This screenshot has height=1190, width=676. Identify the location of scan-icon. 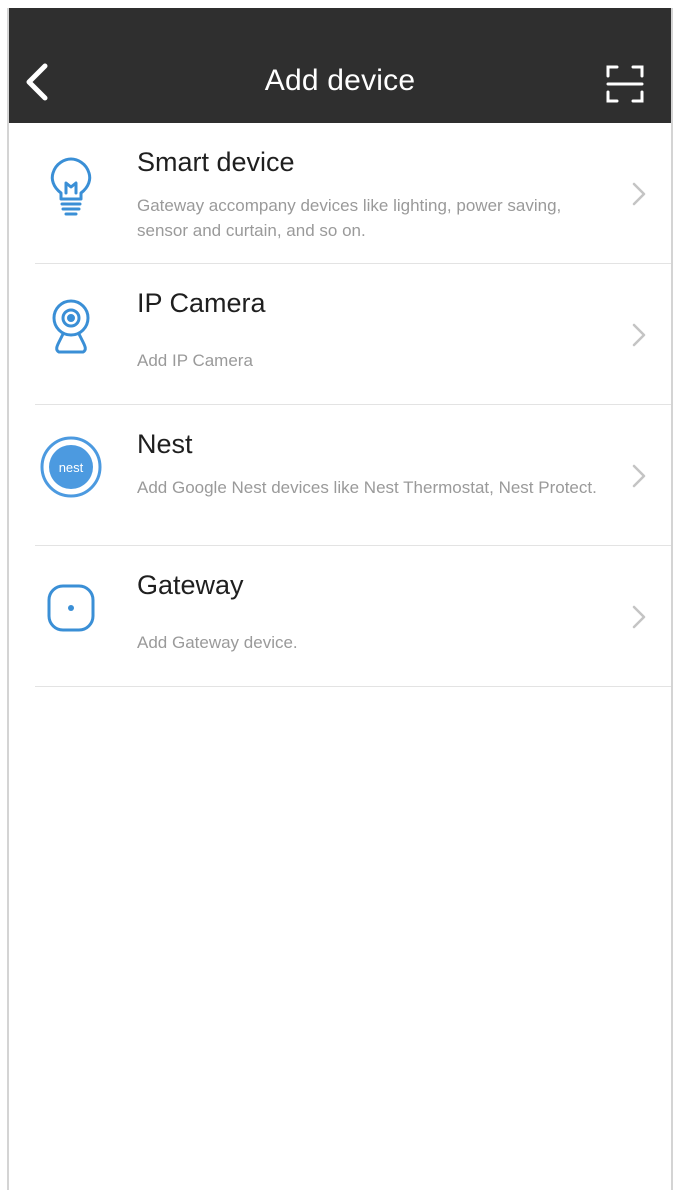
(625, 84).